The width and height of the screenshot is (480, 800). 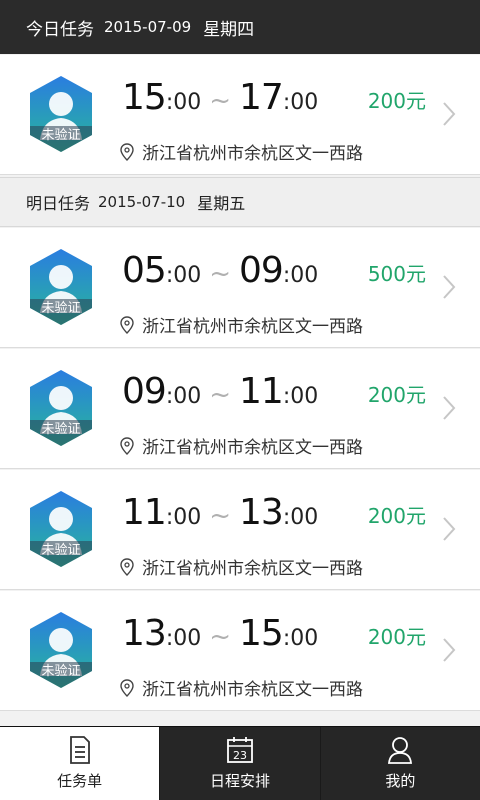 I want to click on calendar-icon: 23, so click(x=240, y=750).